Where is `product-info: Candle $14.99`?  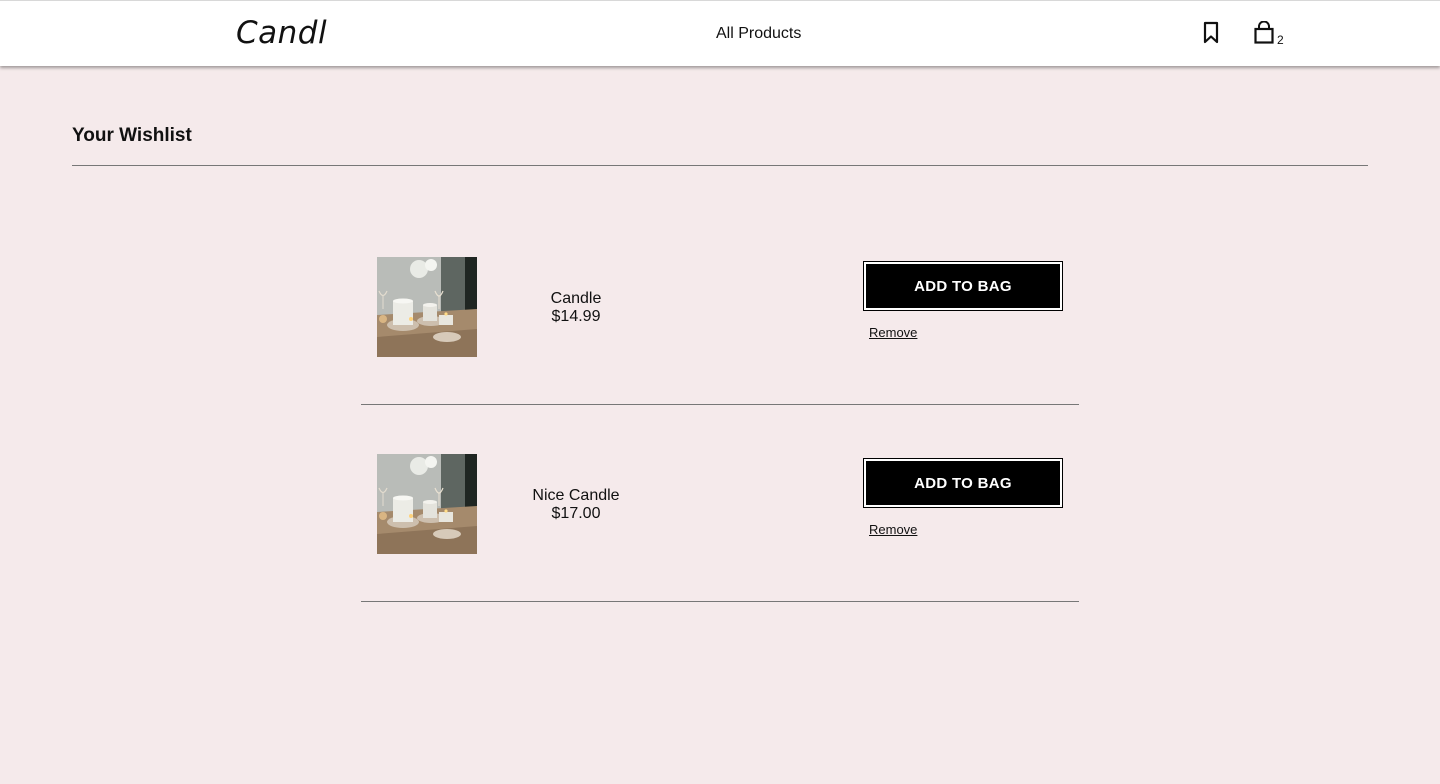
product-info: Candle $14.99 is located at coordinates (576, 308).